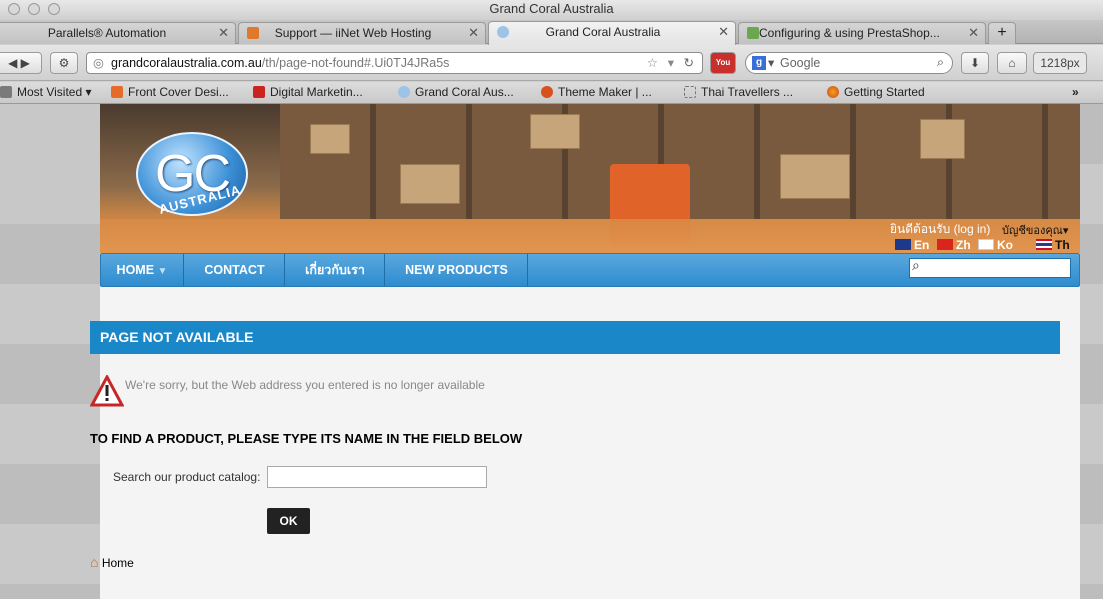  What do you see at coordinates (377, 477) in the screenshot?
I see `catalog-search-input` at bounding box center [377, 477].